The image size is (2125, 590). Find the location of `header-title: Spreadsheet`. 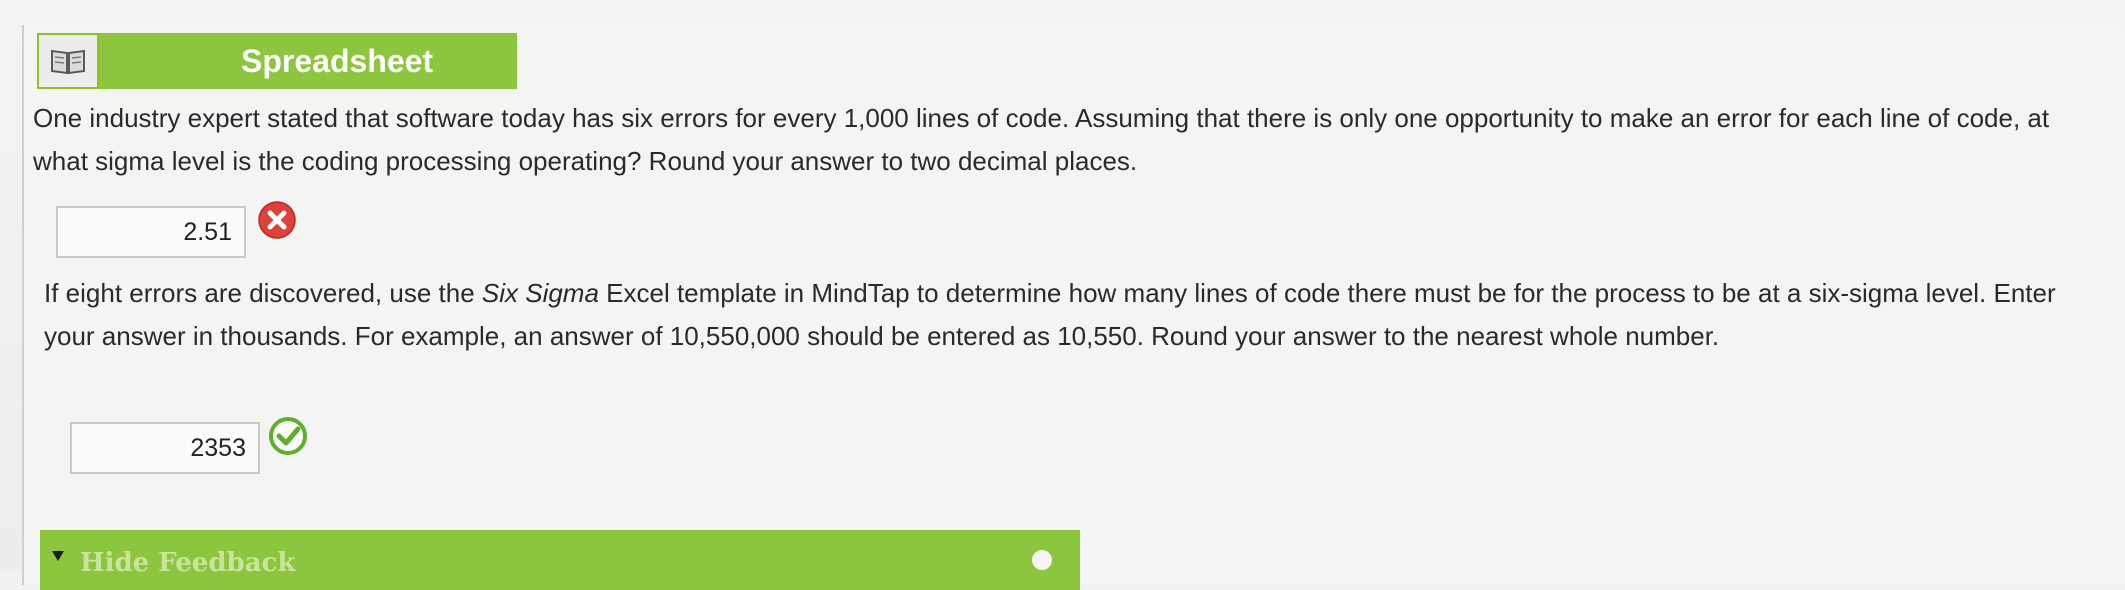

header-title: Spreadsheet is located at coordinates (308, 61).